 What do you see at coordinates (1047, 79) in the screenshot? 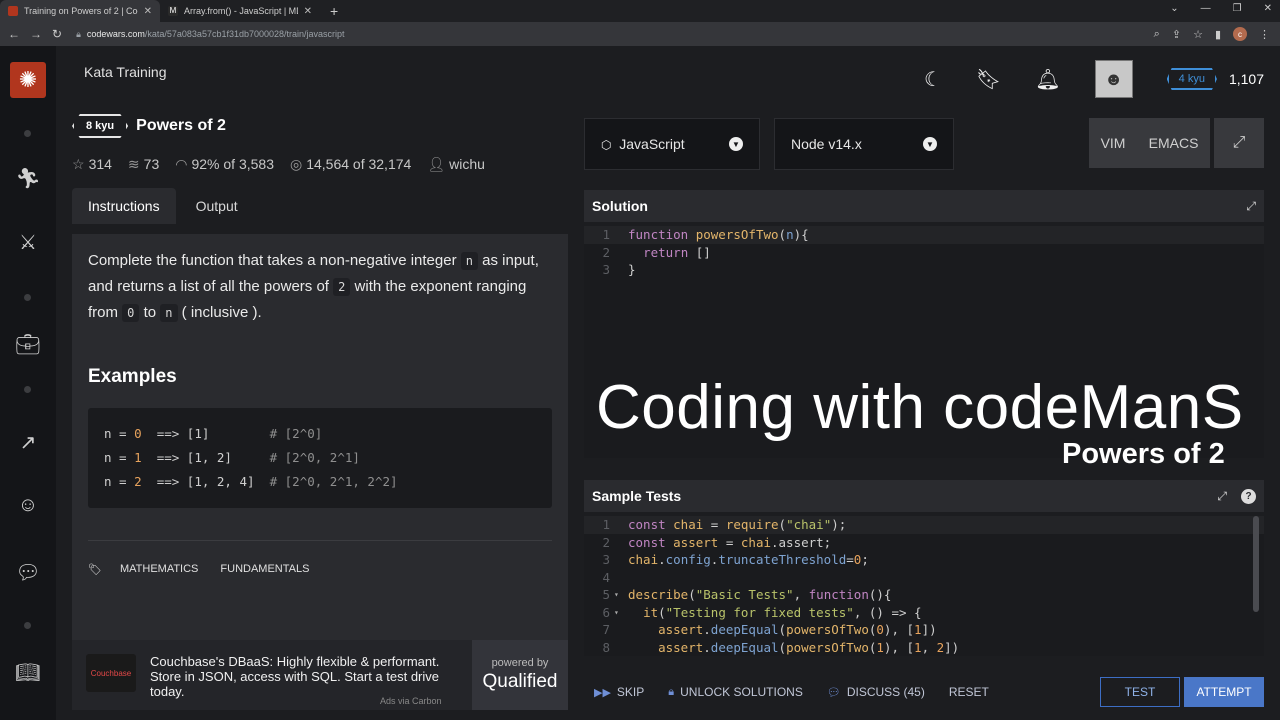
I see `notifications-bell-icon: 🔔︎` at bounding box center [1047, 79].